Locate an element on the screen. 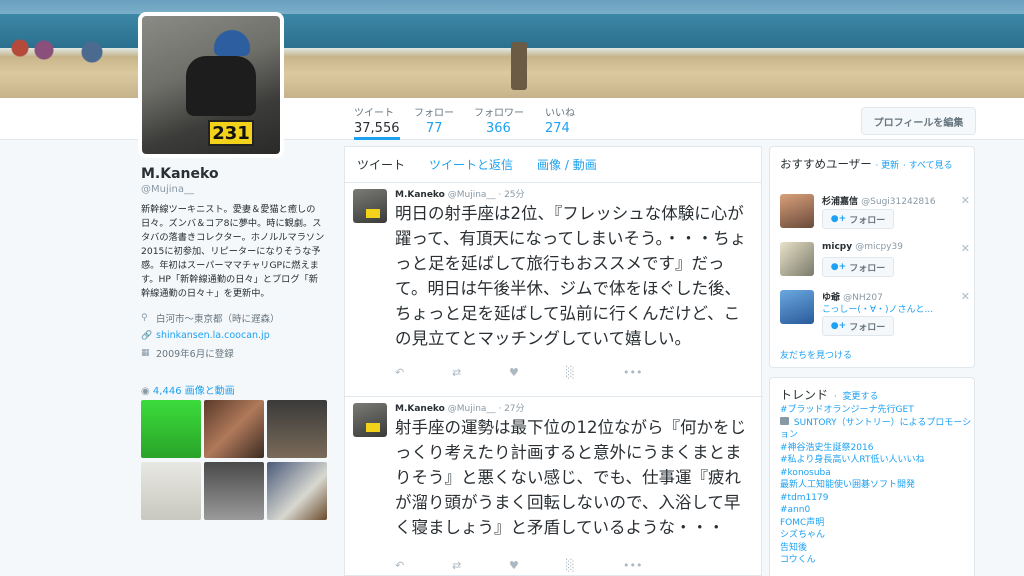  edit-profile-button: プロフィールを編集 is located at coordinates (918, 121).